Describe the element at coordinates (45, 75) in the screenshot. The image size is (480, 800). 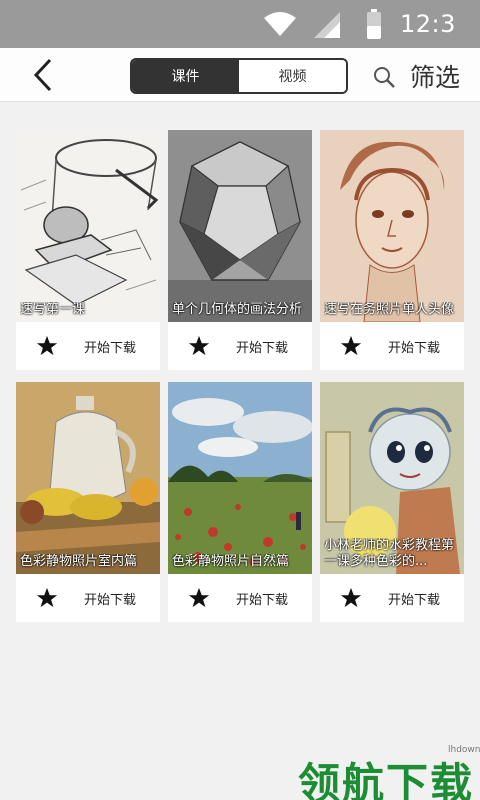
I see `back-arrow-icon` at that location.